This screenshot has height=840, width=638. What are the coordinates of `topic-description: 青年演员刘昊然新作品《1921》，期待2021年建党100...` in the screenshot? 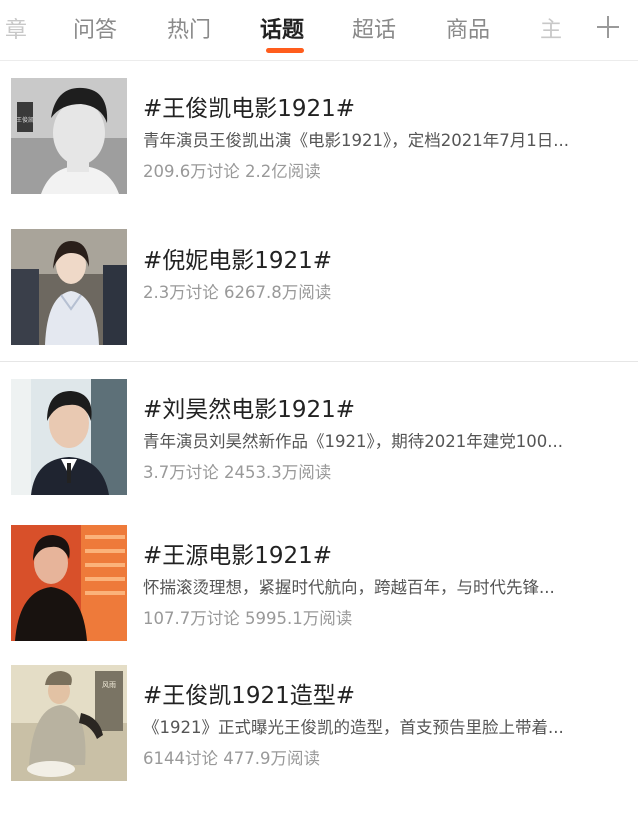 It's located at (353, 441).